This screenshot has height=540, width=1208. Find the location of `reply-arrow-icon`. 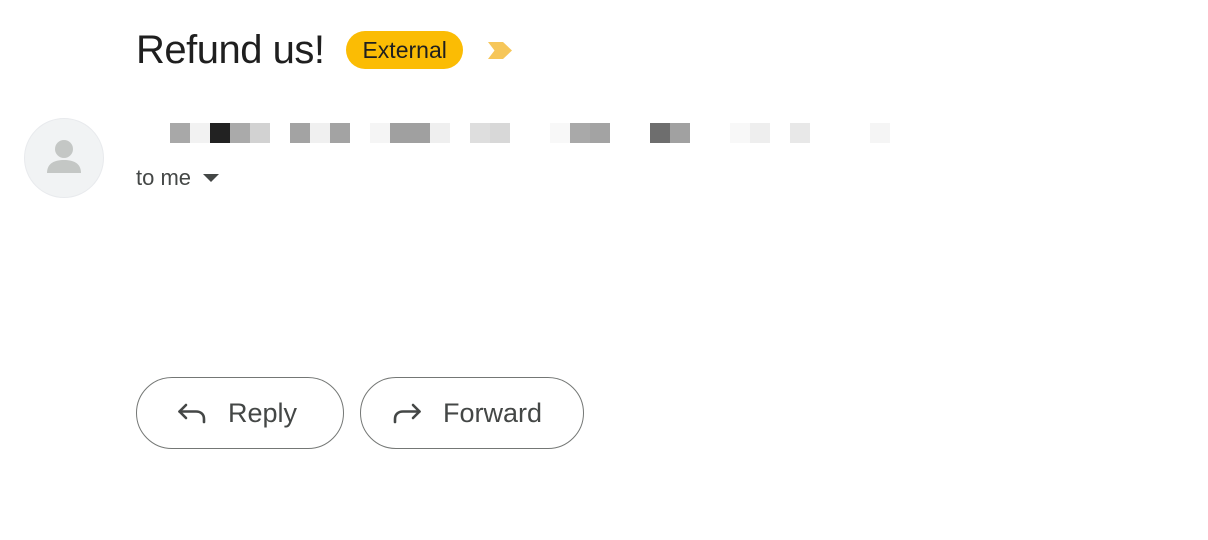

reply-arrow-icon is located at coordinates (192, 413).